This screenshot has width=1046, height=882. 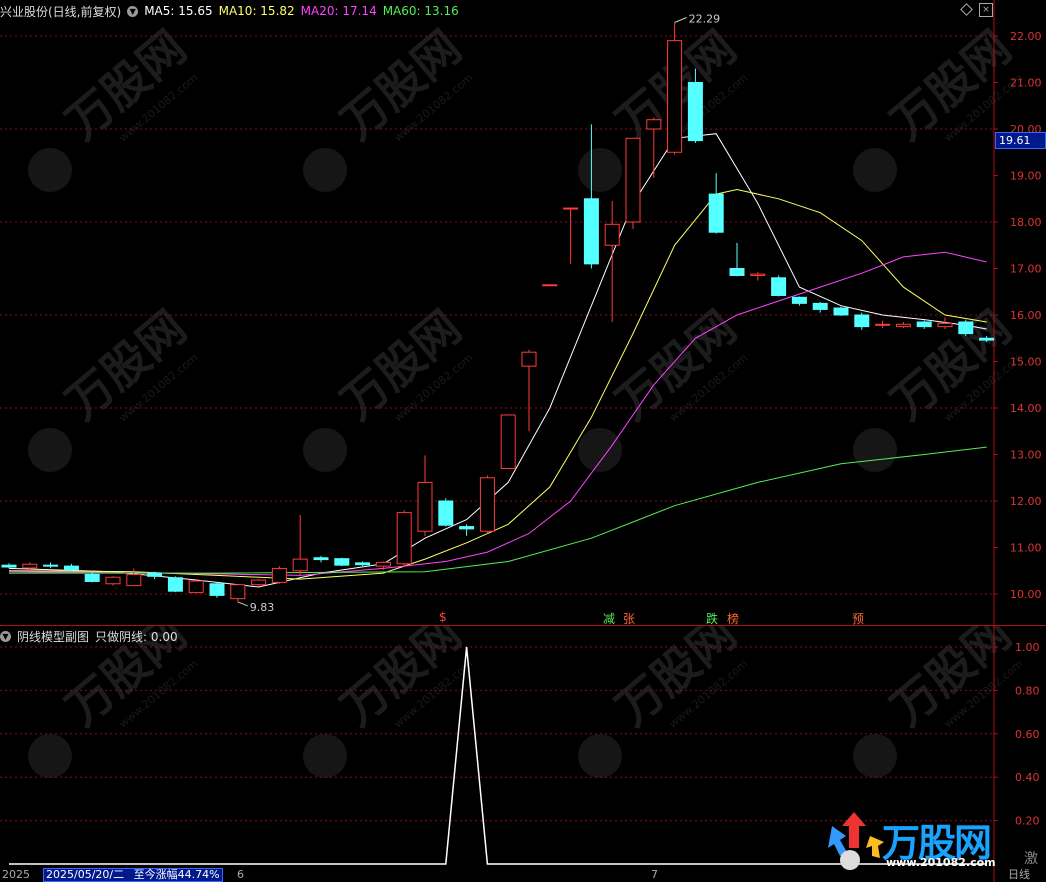 What do you see at coordinates (53, 636) in the screenshot?
I see `sub-title: 阴线模型副图` at bounding box center [53, 636].